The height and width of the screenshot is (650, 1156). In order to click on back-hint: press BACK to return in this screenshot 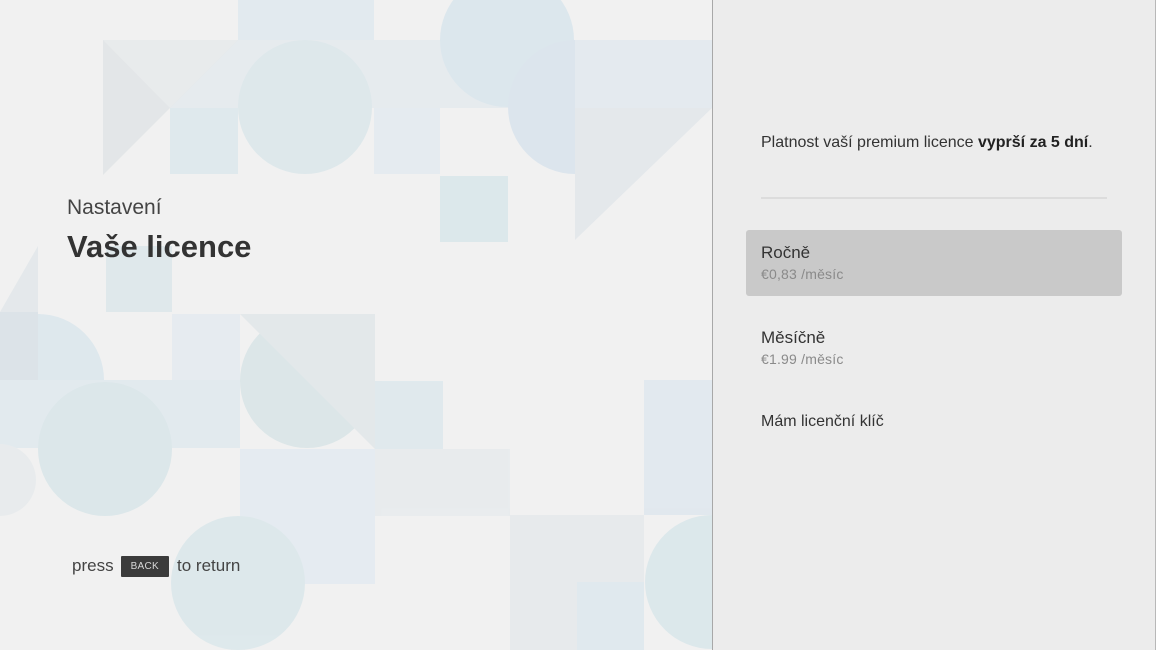, I will do `click(156, 566)`.